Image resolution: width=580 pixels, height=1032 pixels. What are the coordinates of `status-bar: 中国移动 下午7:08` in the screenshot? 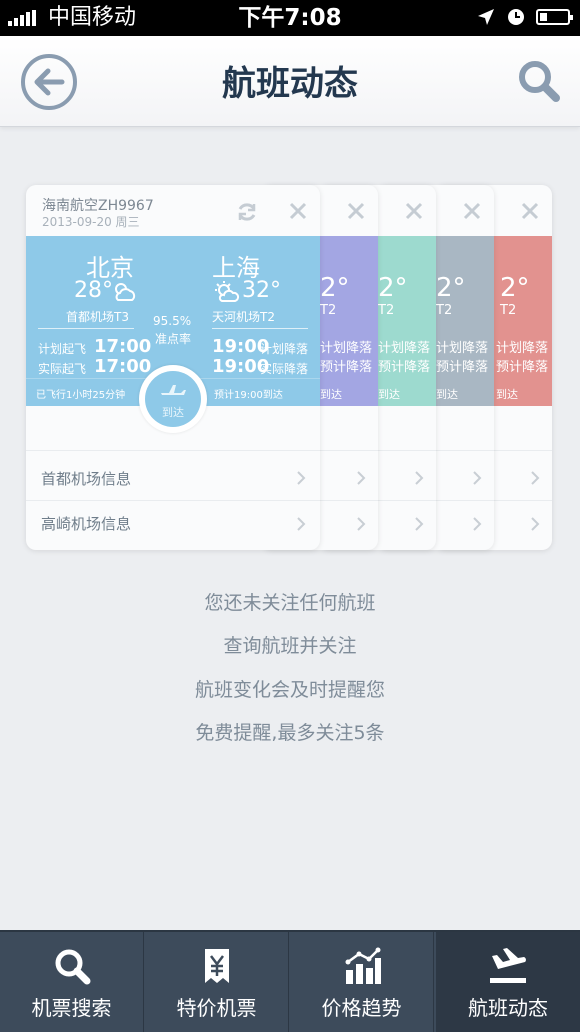 It's located at (290, 18).